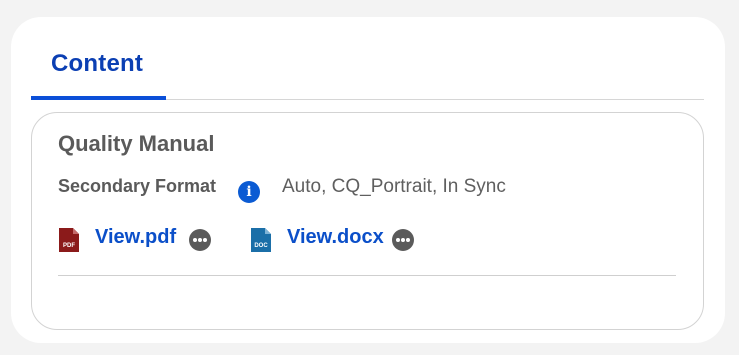 The image size is (739, 355). Describe the element at coordinates (69, 246) in the screenshot. I see `pdf-icon-text: PDF` at that location.